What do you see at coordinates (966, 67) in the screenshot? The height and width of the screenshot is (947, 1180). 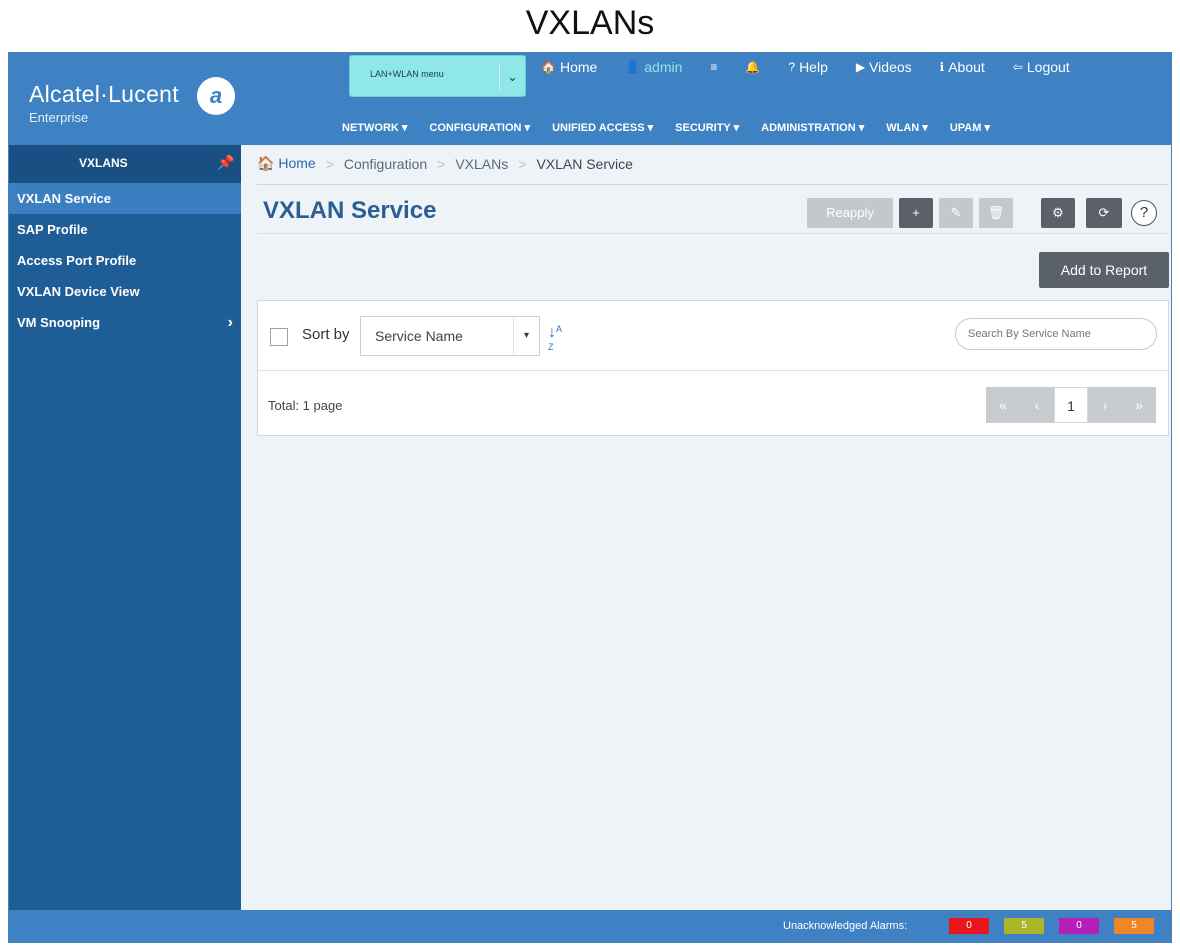 I see `about-link-label: About` at bounding box center [966, 67].